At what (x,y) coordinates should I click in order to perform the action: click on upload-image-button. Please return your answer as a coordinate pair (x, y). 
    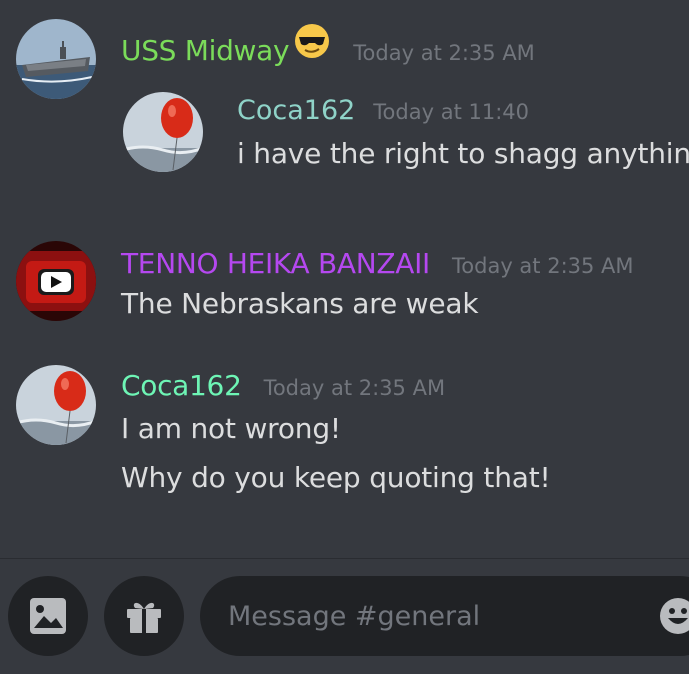
    Looking at the image, I should click on (48, 616).